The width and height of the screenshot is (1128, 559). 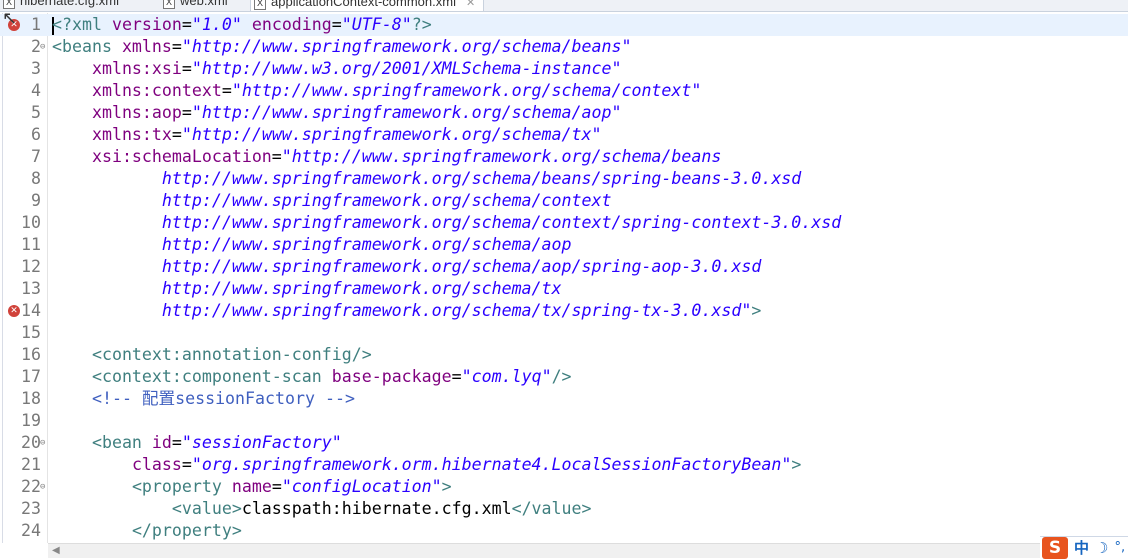 I want to click on token-attr: xmlns:xsi, so click(x=136, y=68).